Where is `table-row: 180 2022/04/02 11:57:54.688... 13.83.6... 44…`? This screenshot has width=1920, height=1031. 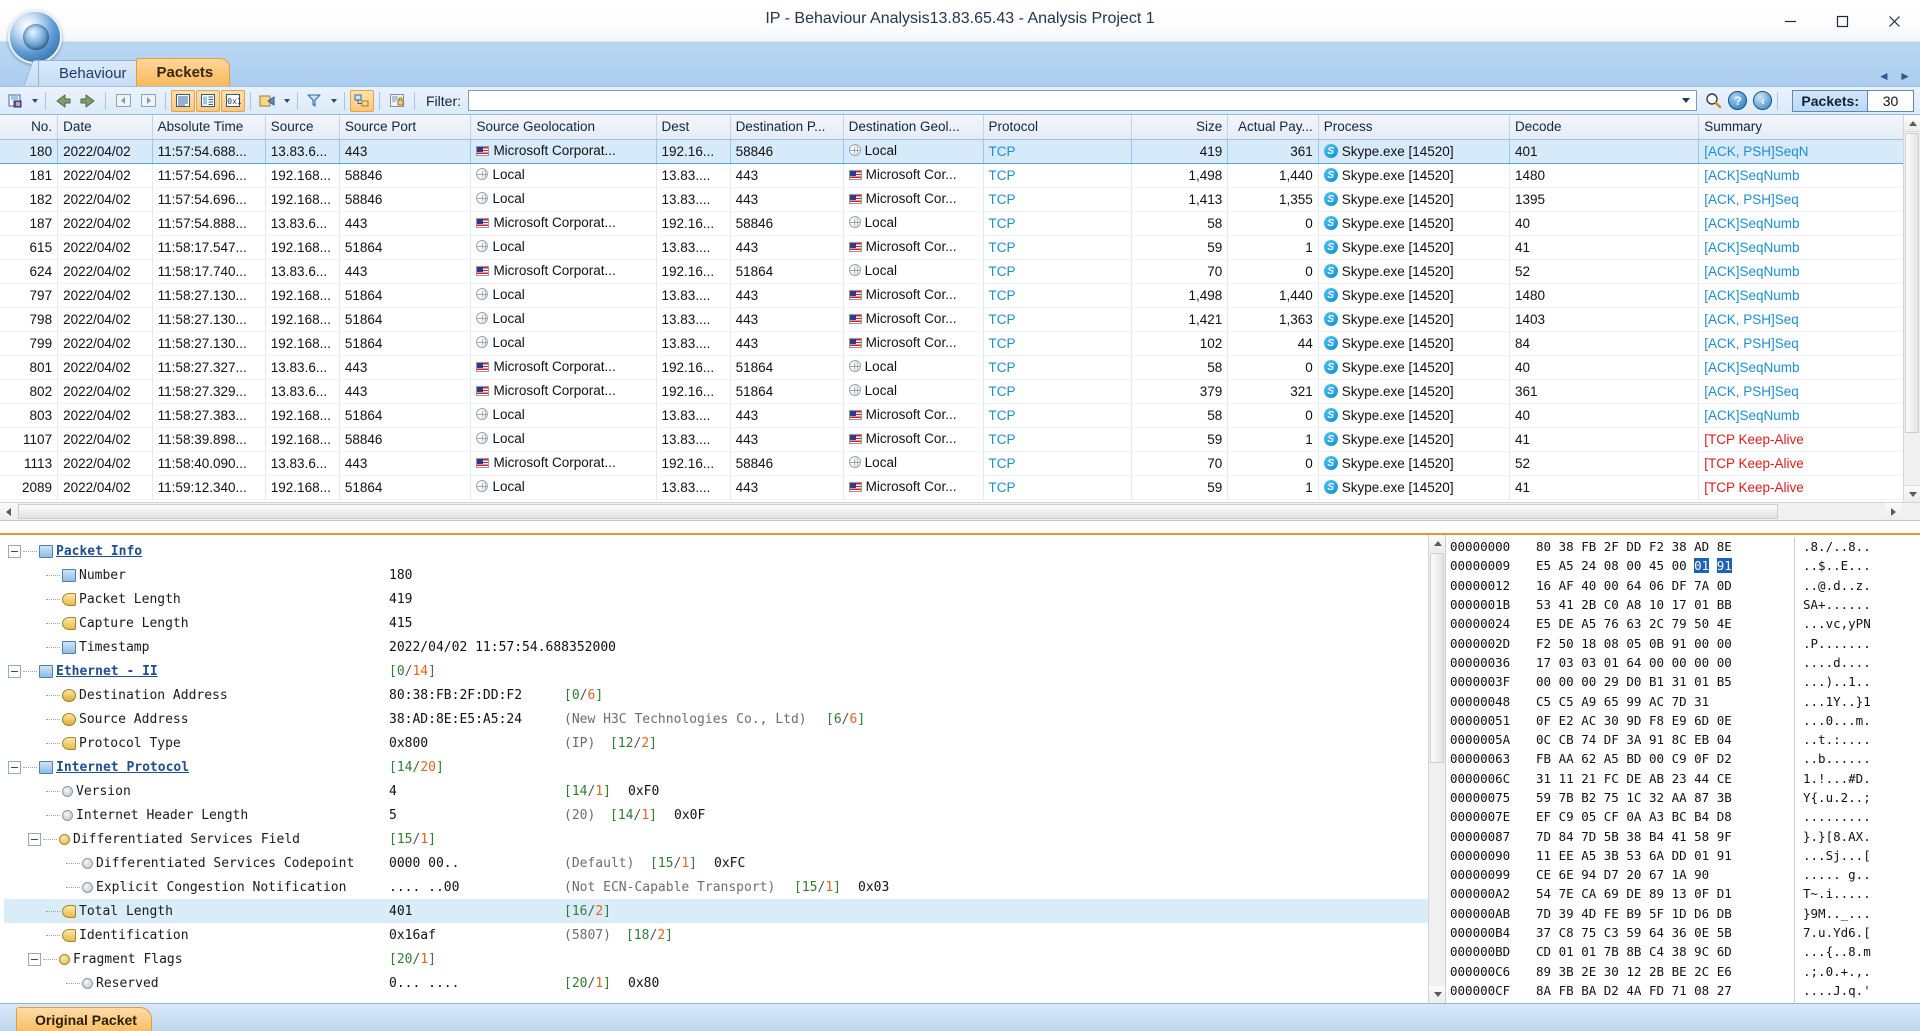
table-row: 180 2022/04/02 11:57:54.688... 13.83.6... 44… is located at coordinates (952, 151).